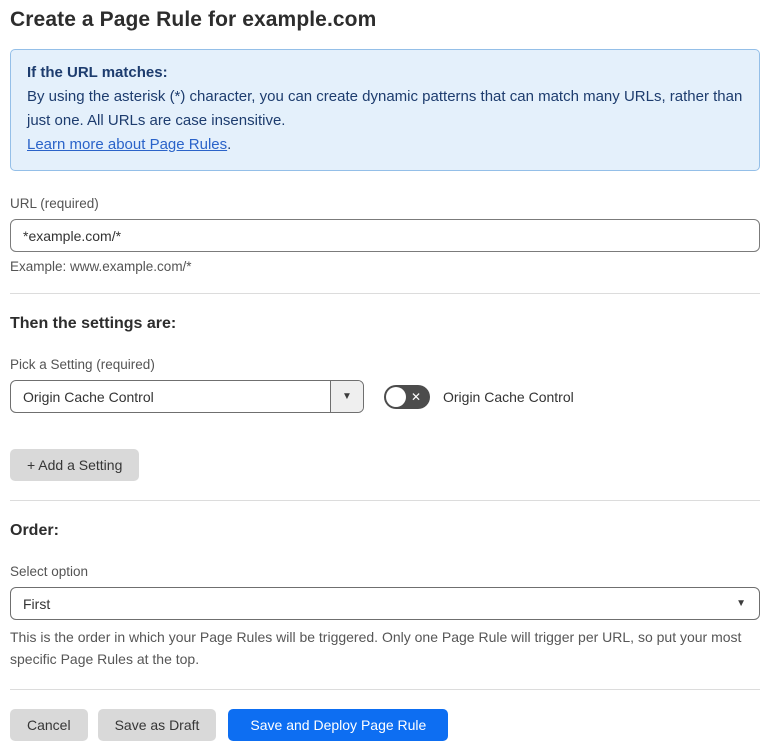  Describe the element at coordinates (88, 396) in the screenshot. I see `setting-select-value: Origin Cache Control` at that location.